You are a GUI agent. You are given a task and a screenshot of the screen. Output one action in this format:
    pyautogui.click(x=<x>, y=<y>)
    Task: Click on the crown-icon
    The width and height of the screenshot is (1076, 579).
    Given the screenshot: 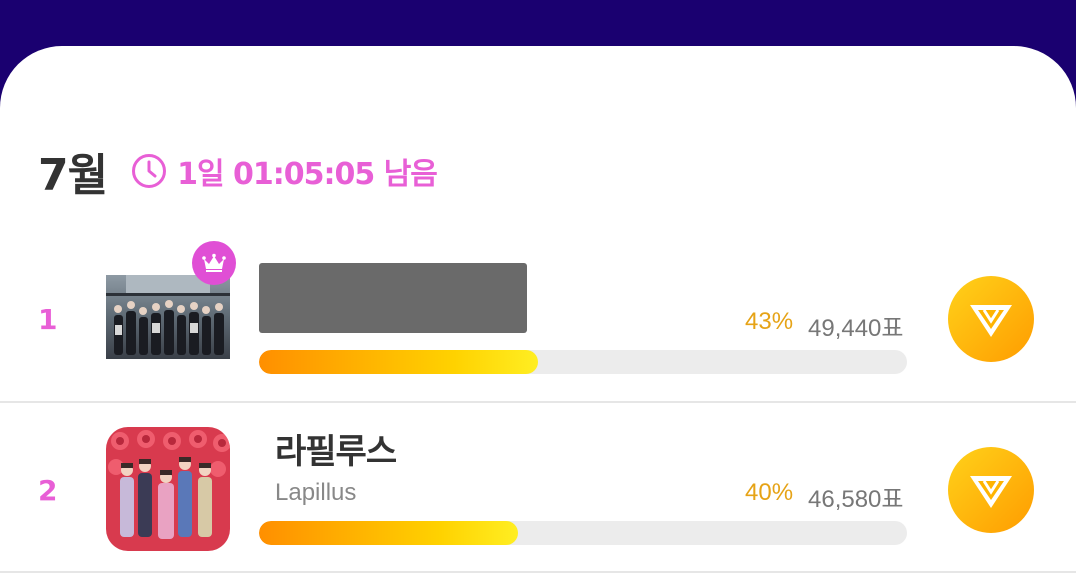 What is the action you would take?
    pyautogui.click(x=214, y=263)
    